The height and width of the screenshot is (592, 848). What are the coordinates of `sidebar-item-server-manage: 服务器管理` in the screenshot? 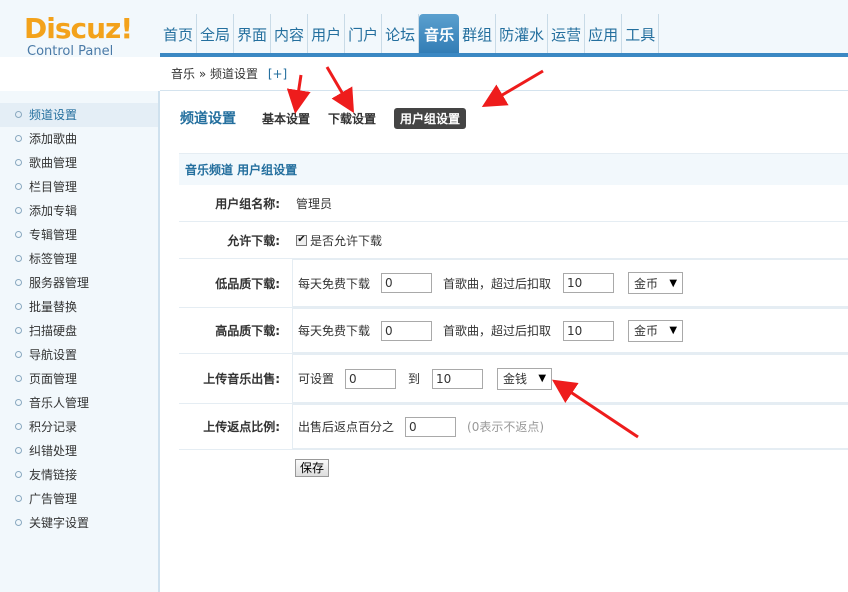 It's located at (79, 283).